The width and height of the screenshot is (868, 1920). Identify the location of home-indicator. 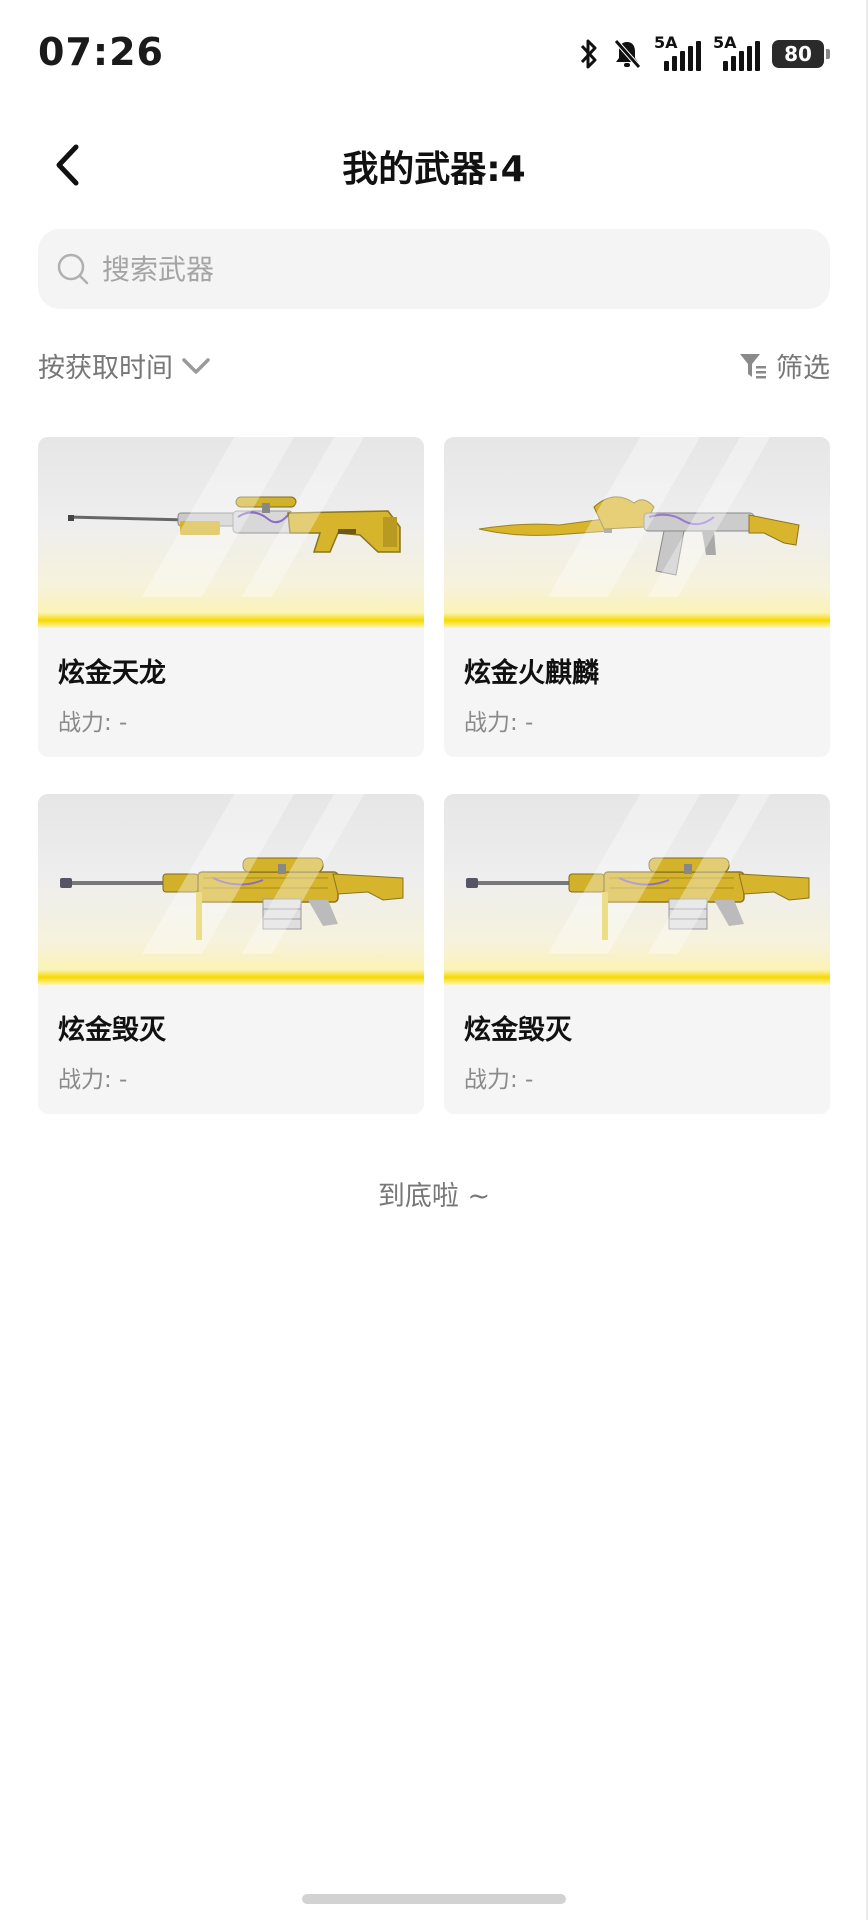
(434, 1899).